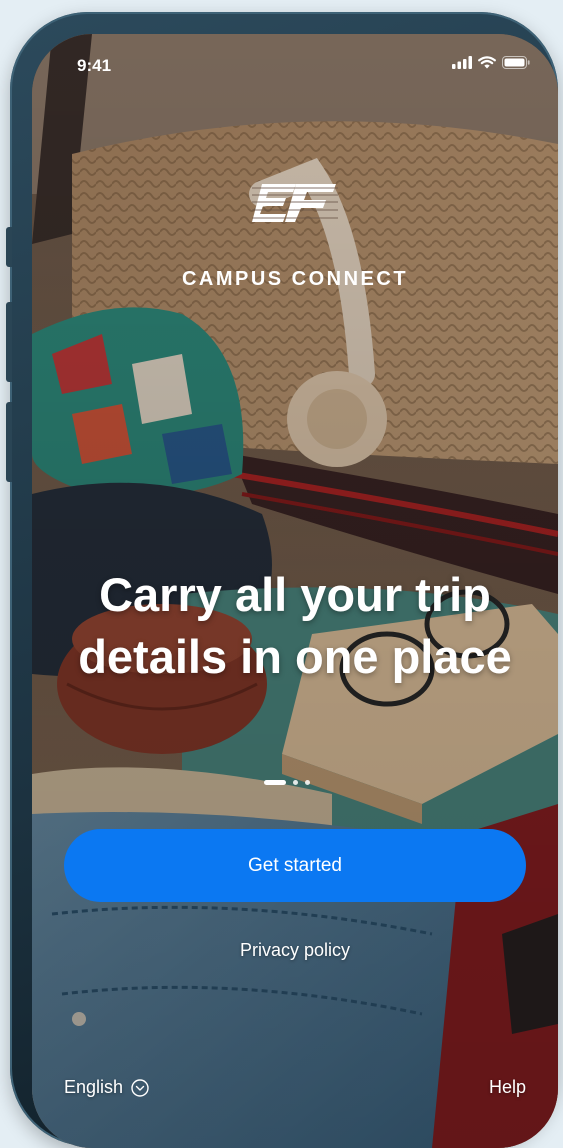  Describe the element at coordinates (295, 203) in the screenshot. I see `ef-logo-icon` at that location.